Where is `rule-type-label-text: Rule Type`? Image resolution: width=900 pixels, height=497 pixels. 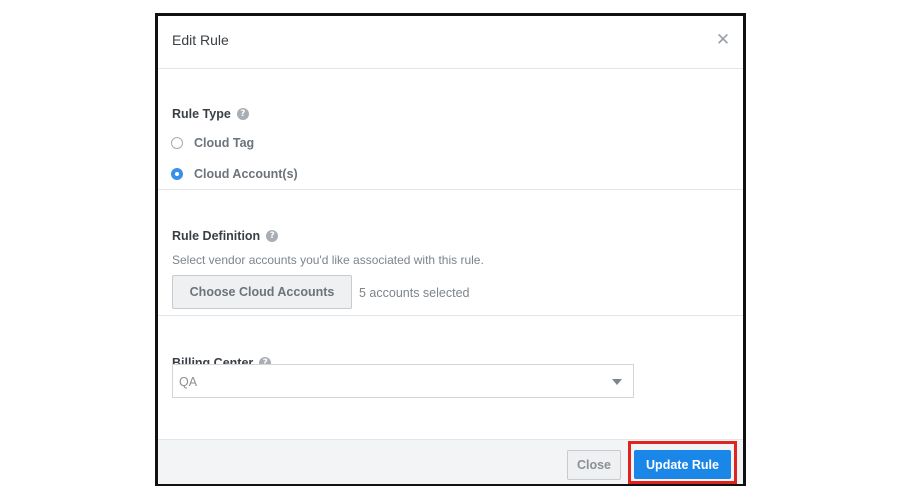
rule-type-label-text: Rule Type is located at coordinates (201, 114).